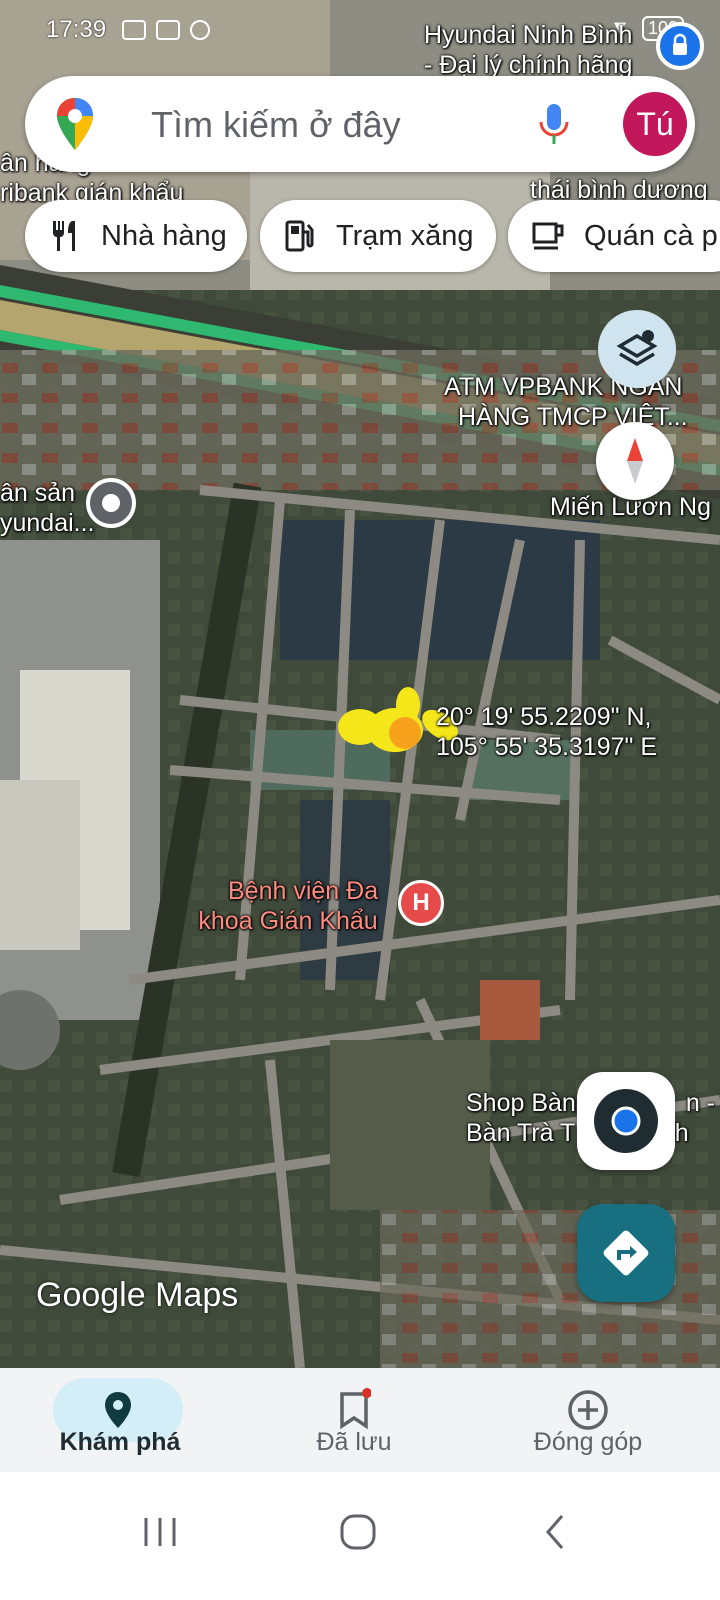  Describe the element at coordinates (588, 1442) in the screenshot. I see `nav-label: Đóng góp` at that location.